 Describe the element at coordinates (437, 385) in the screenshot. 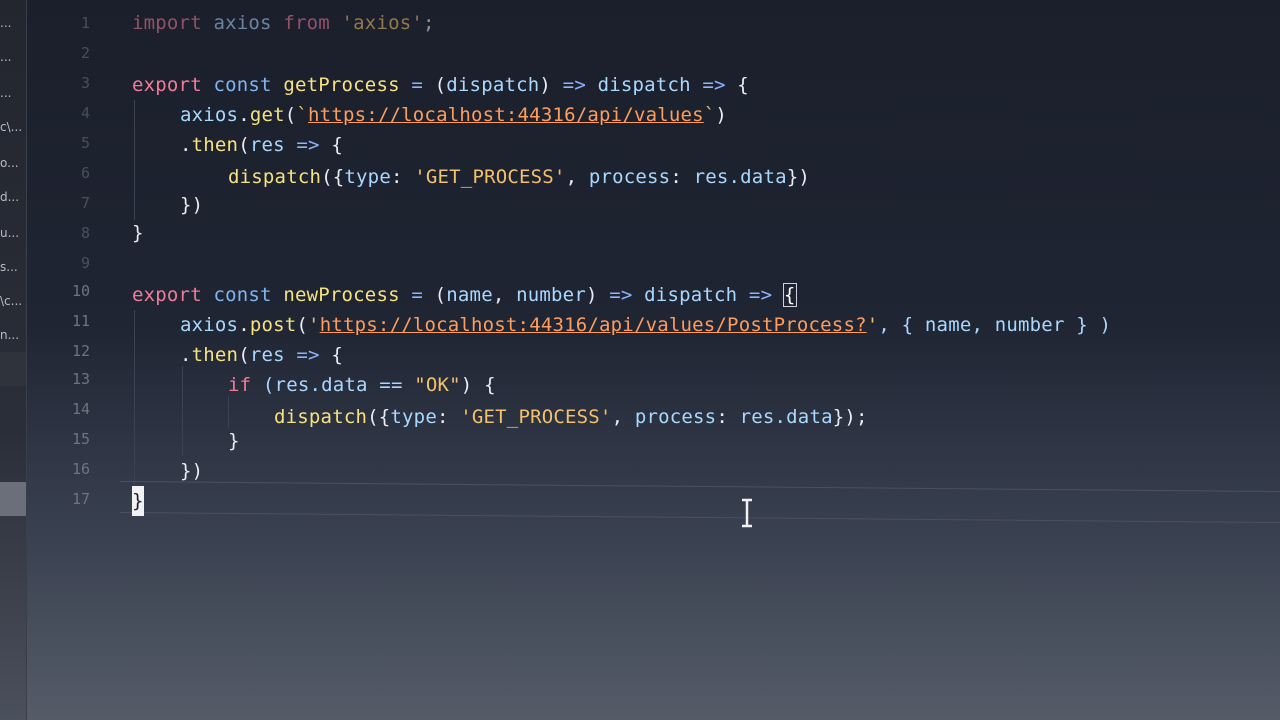

I see `string-token: "OK"` at that location.